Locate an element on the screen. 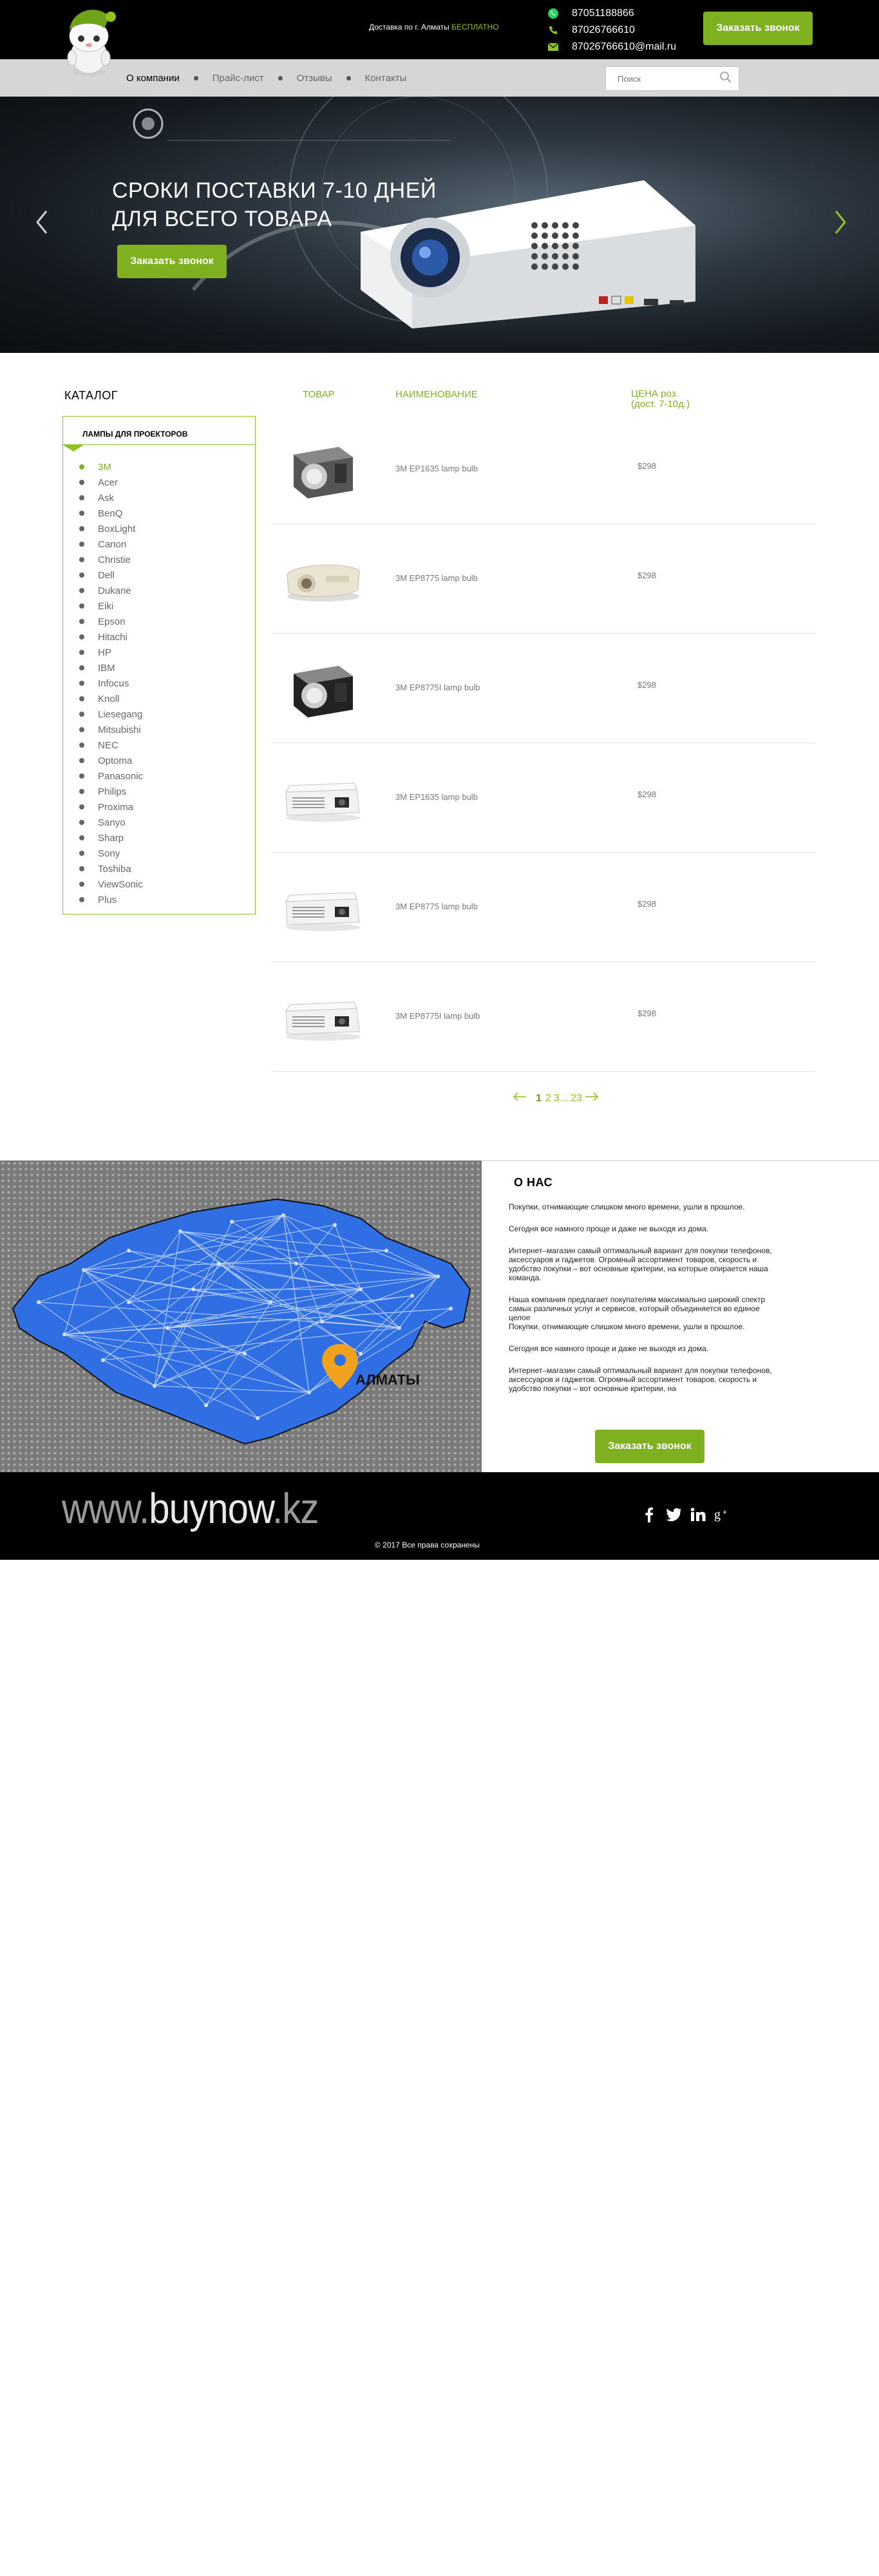 The height and width of the screenshot is (2576, 879). google-plus-icon: g + is located at coordinates (722, 1514).